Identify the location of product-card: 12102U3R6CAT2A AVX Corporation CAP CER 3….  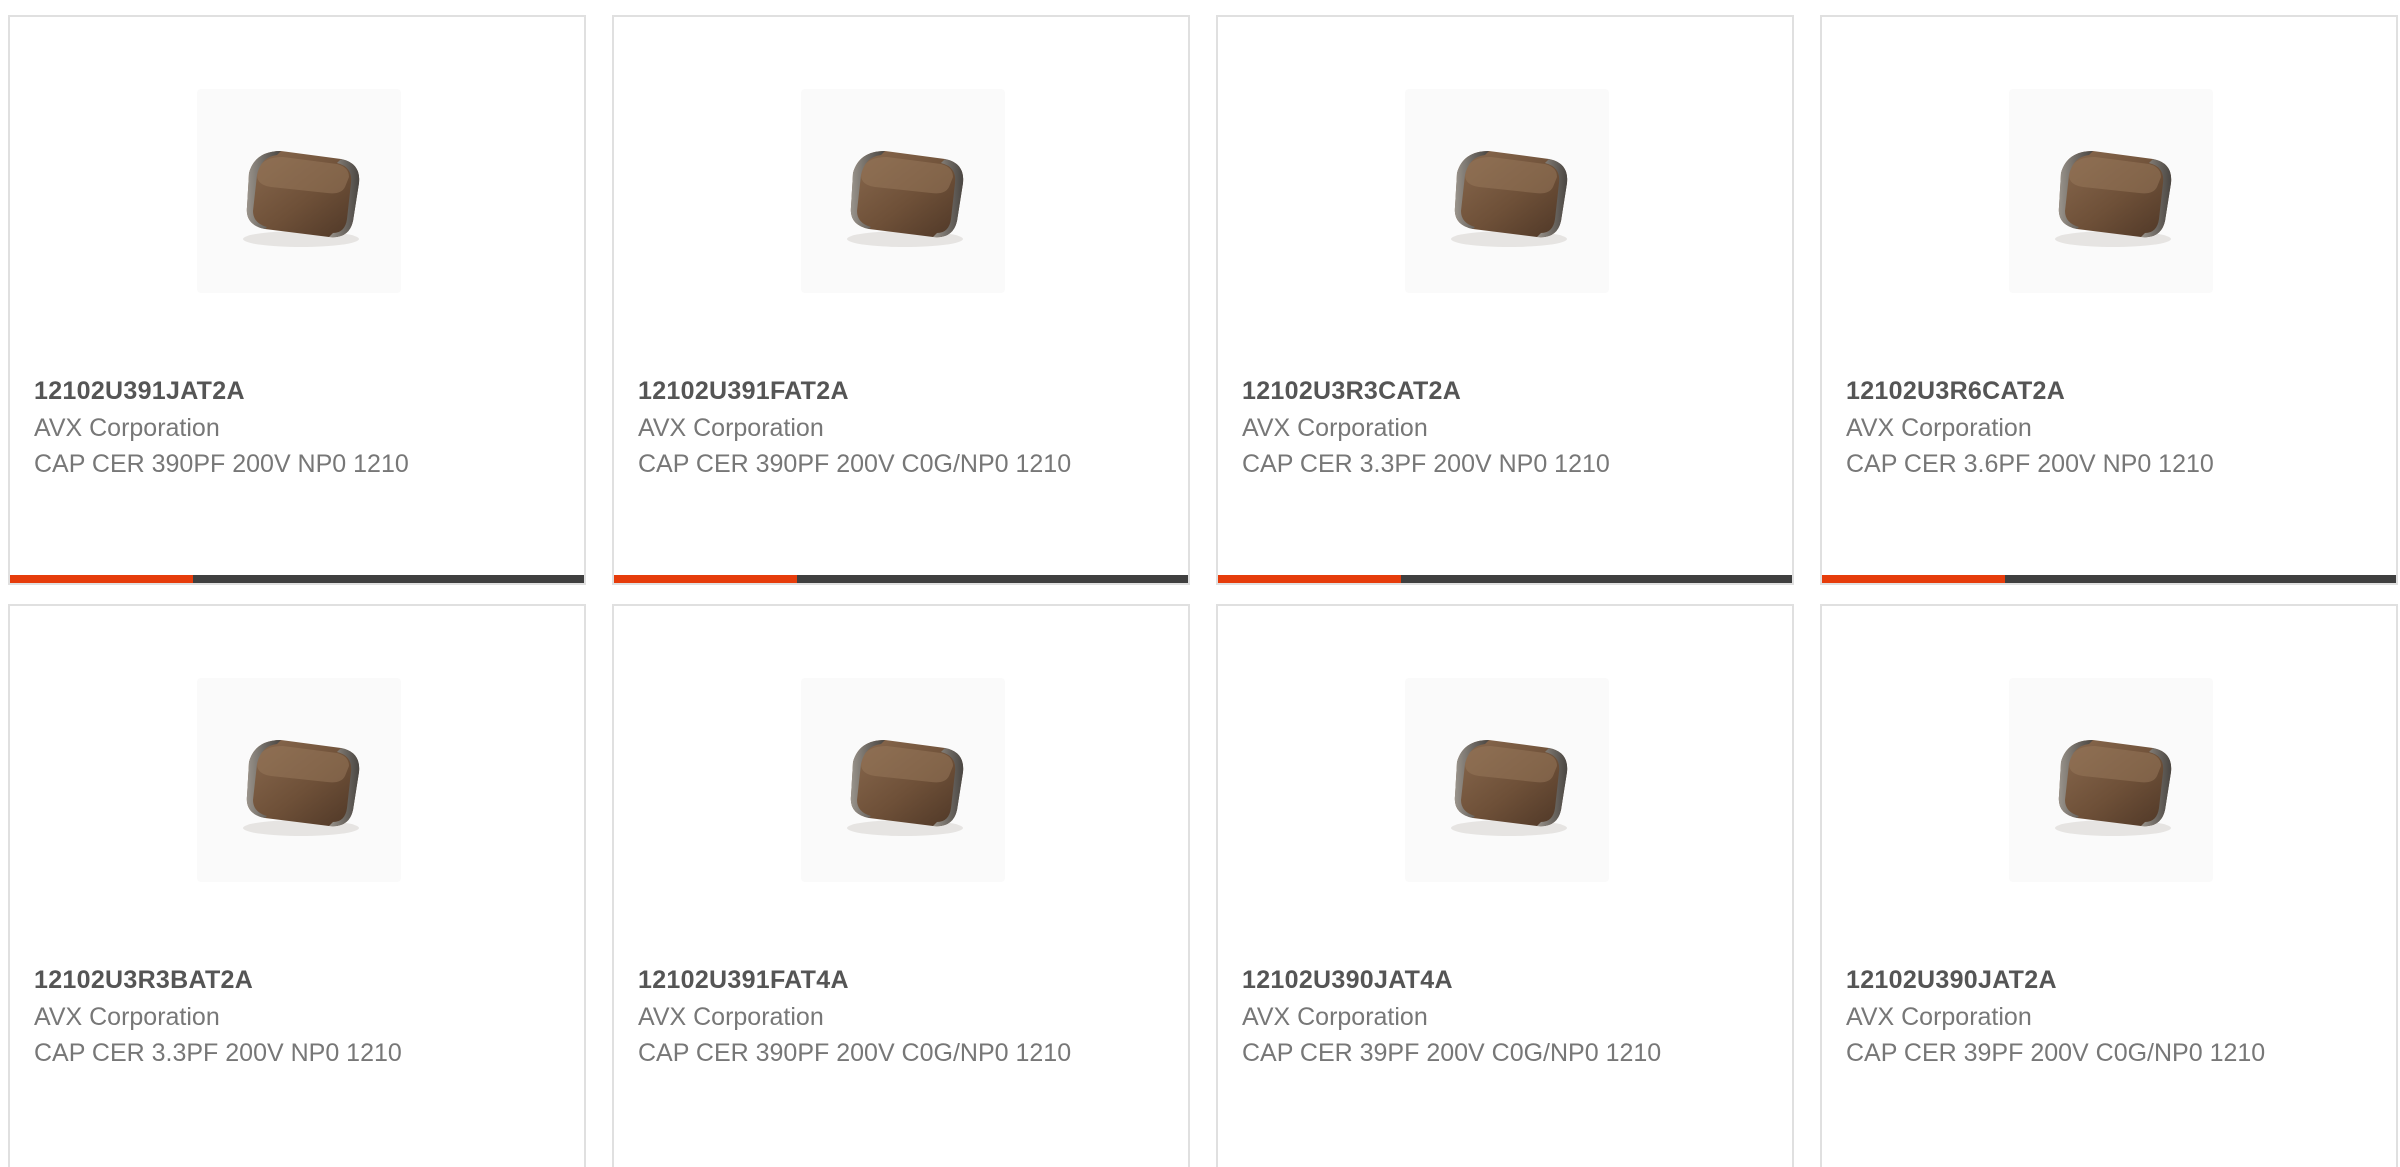
(2109, 300).